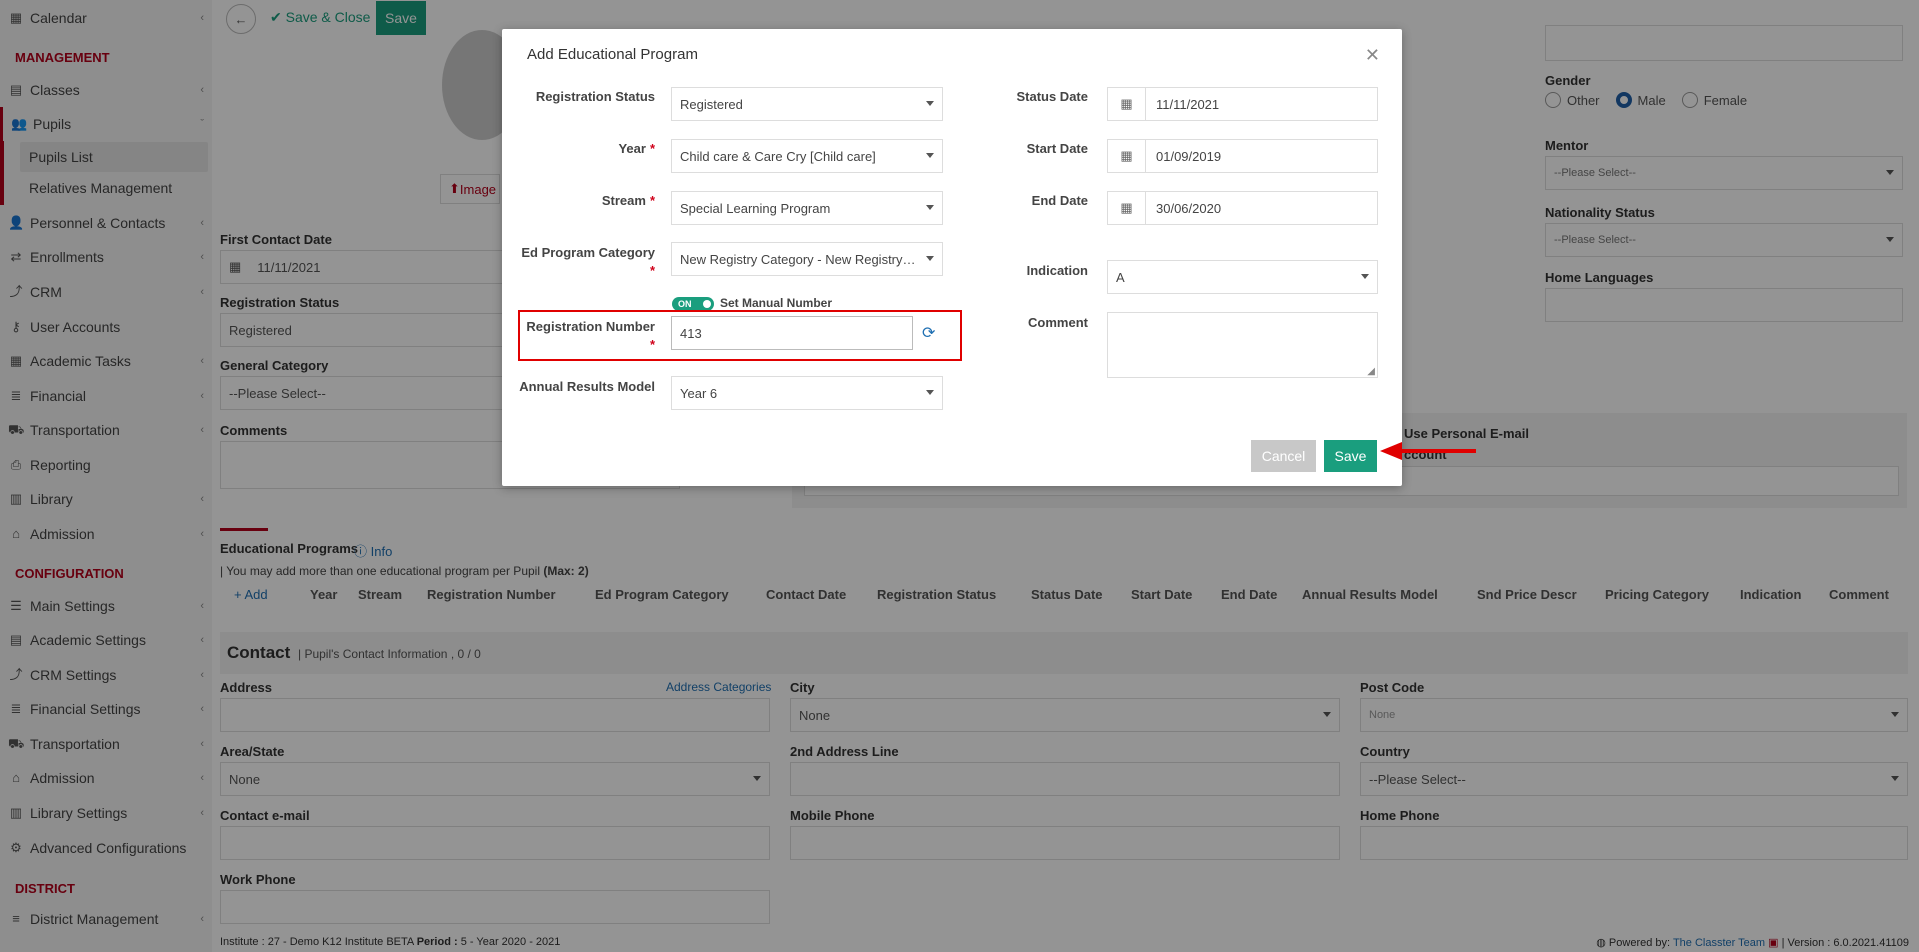 Image resolution: width=1919 pixels, height=952 pixels. Describe the element at coordinates (1242, 208) in the screenshot. I see `modal-end-date-field: ▦ 30/06/2020` at that location.